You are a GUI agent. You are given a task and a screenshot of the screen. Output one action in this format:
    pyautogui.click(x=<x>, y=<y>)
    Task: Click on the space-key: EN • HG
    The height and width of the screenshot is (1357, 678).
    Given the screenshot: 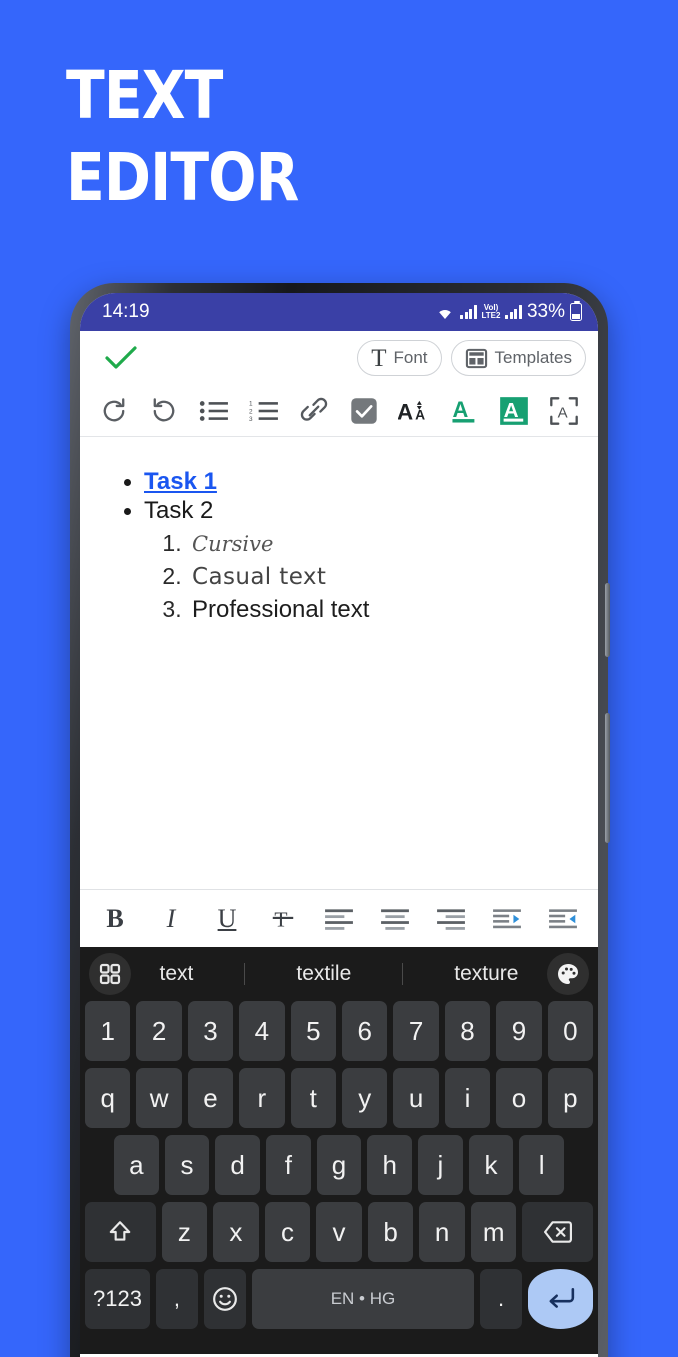 What is the action you would take?
    pyautogui.click(x=363, y=1299)
    